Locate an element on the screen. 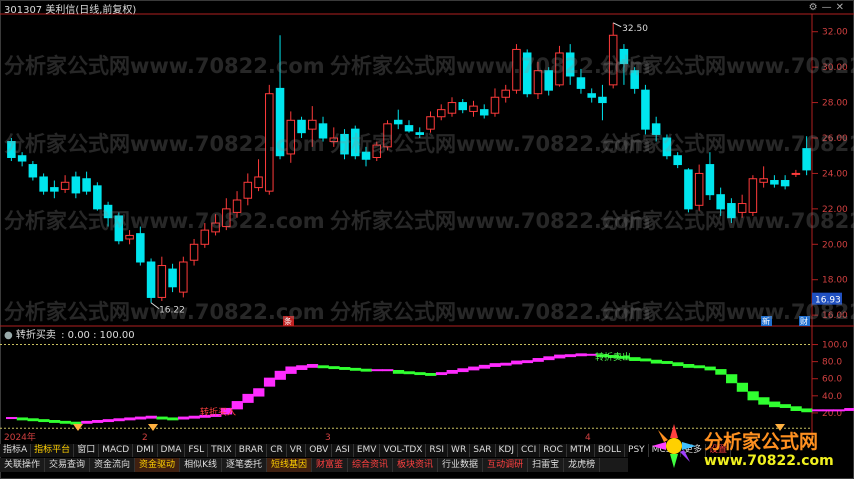 This screenshot has width=854, height=479. function-tab: 行业数据 is located at coordinates (461, 465).